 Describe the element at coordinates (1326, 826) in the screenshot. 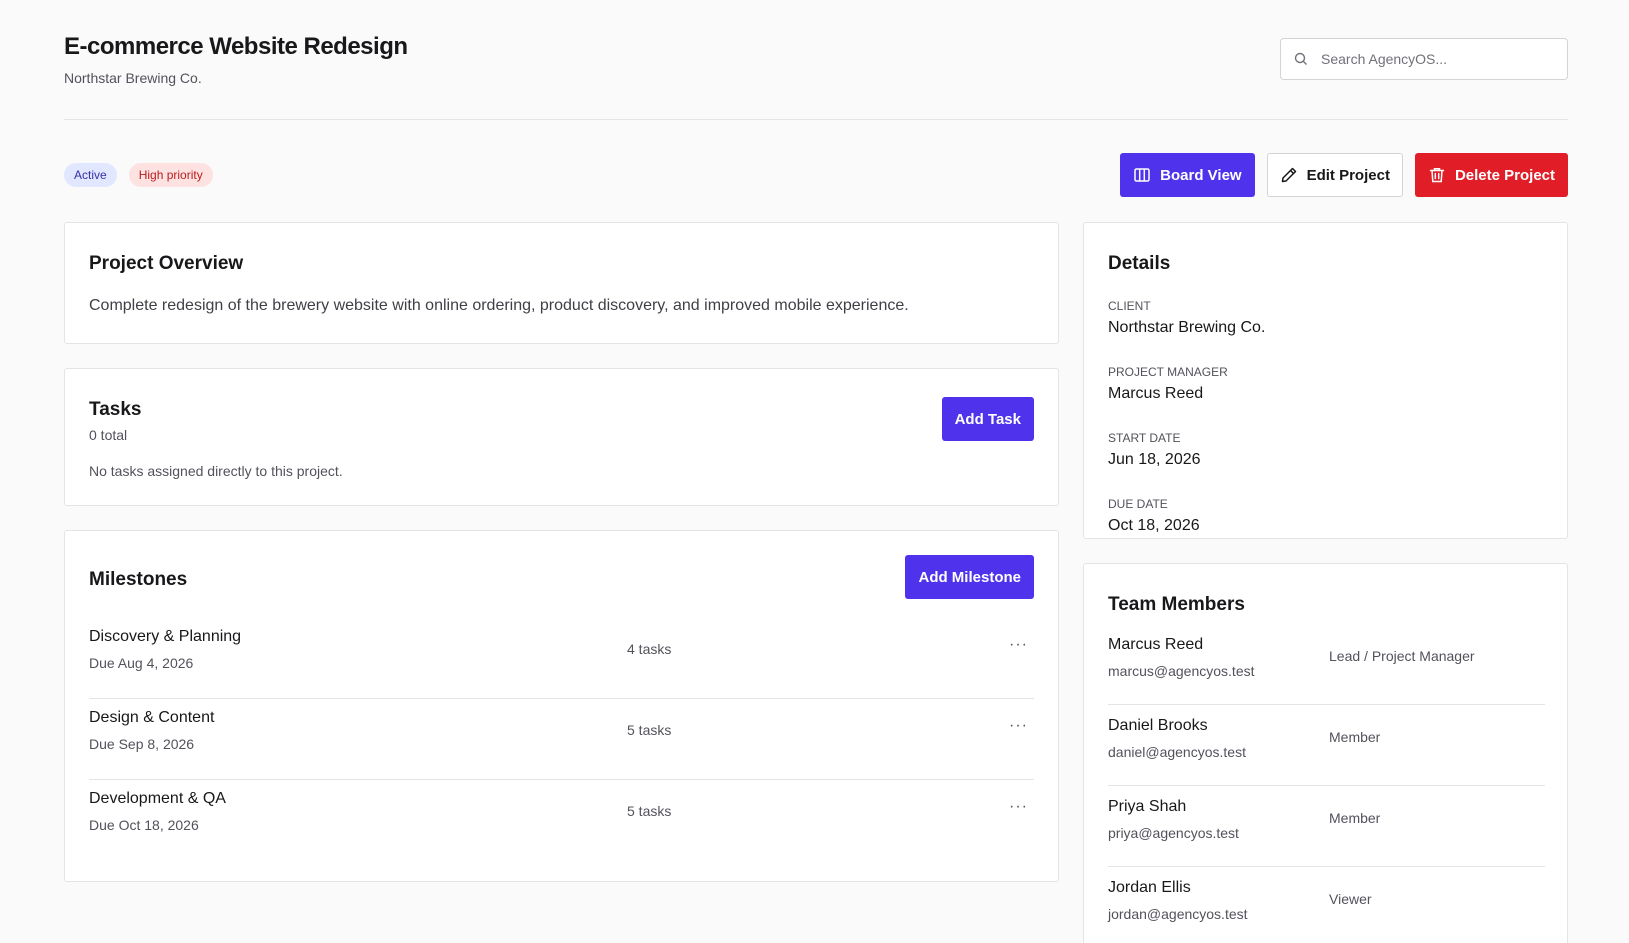

I see `team-member-row: Priya Shah priya@agencyos.test Member` at that location.